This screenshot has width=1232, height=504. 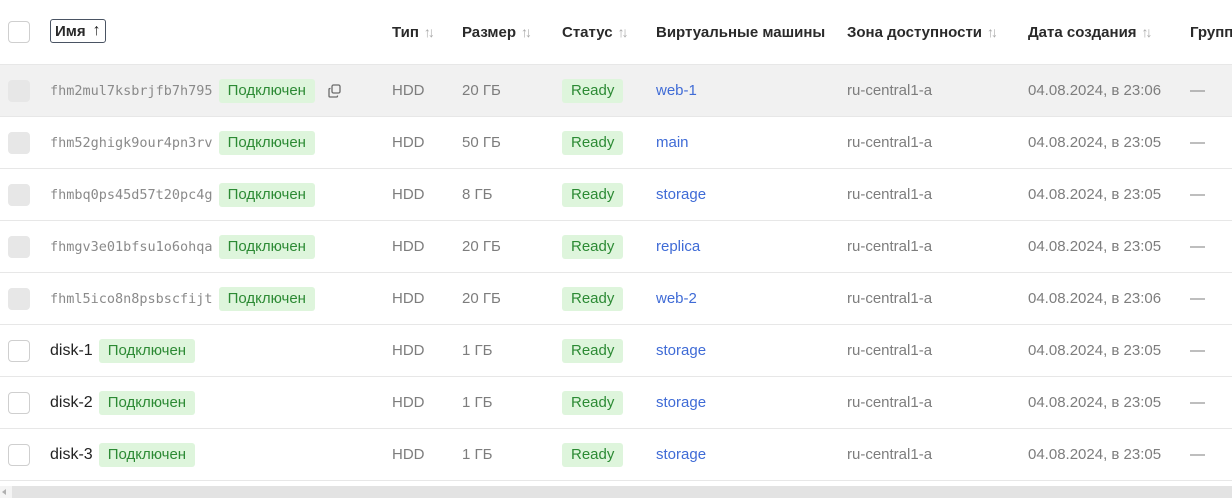 What do you see at coordinates (123, 402) in the screenshot?
I see `disk-name-cell: disk-2 Подключен` at bounding box center [123, 402].